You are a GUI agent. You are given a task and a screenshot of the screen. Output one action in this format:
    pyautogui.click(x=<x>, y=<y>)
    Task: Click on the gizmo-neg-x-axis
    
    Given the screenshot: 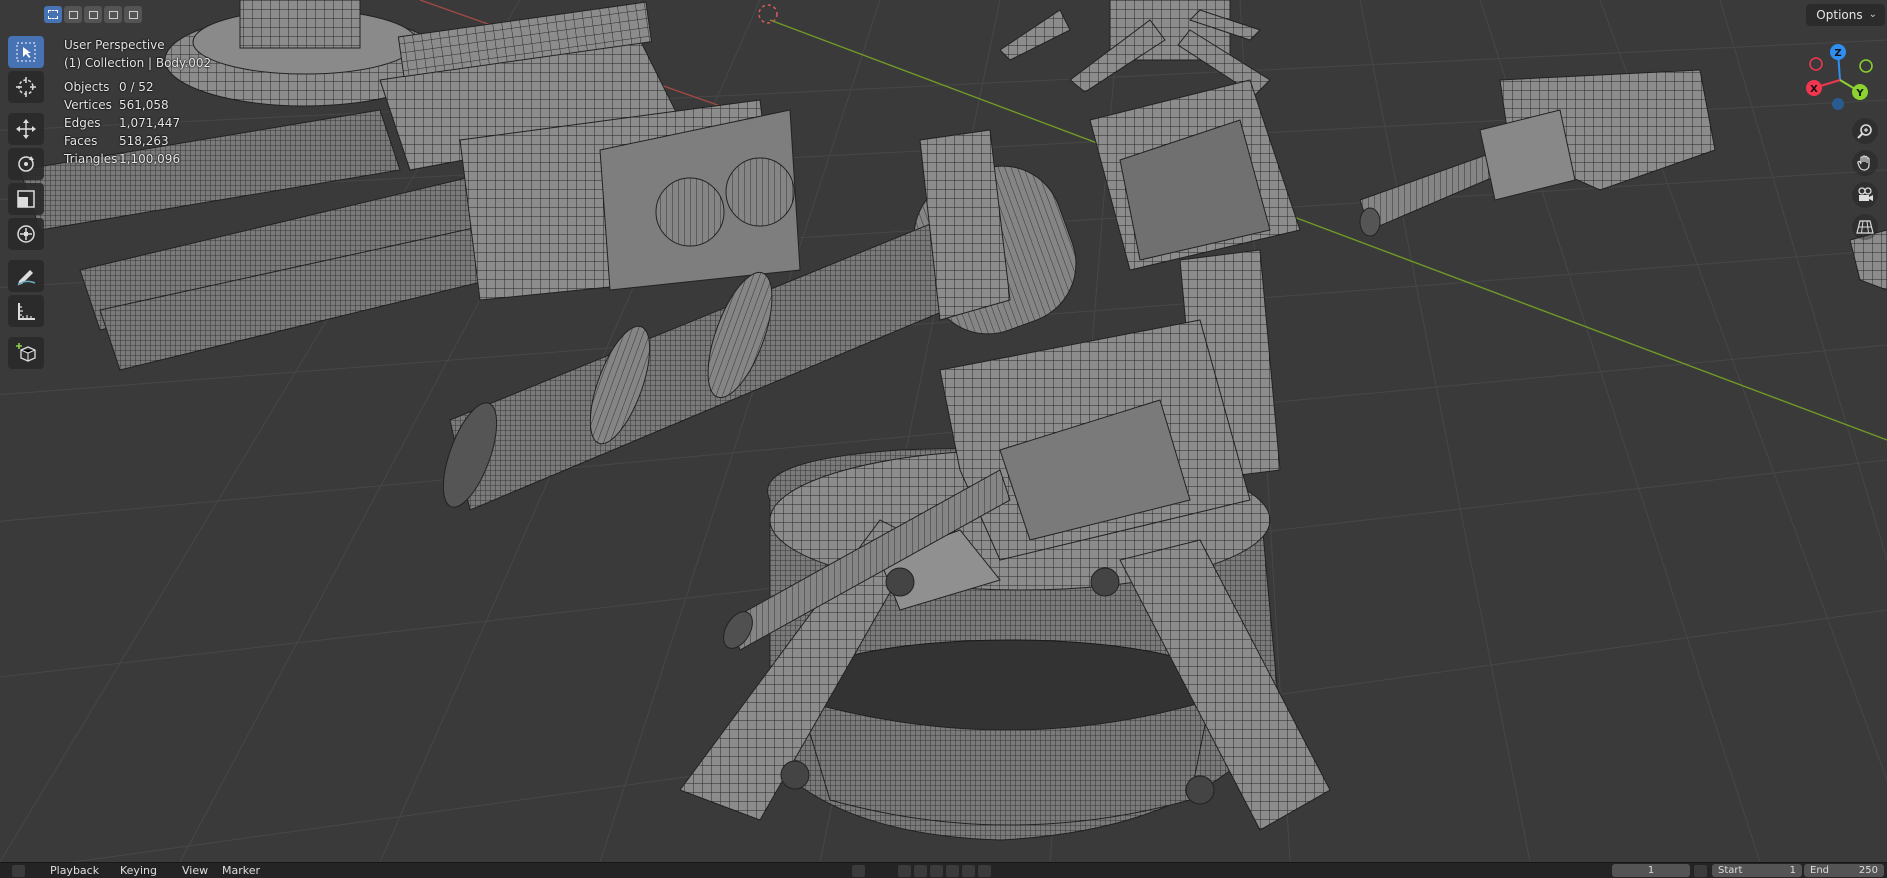 What is the action you would take?
    pyautogui.click(x=1816, y=64)
    